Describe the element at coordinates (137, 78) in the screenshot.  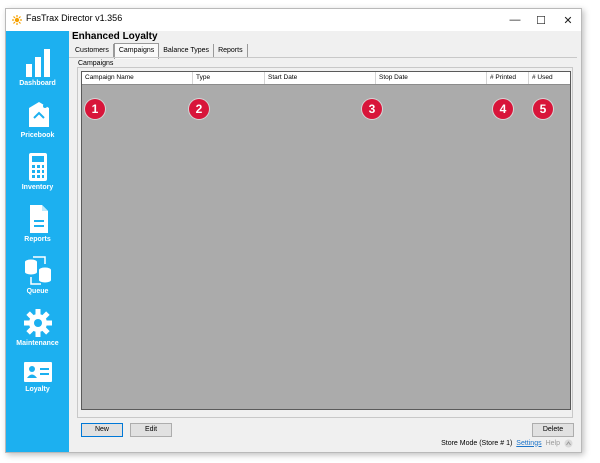
I see `column-campaign-name: Campaign Name` at that location.